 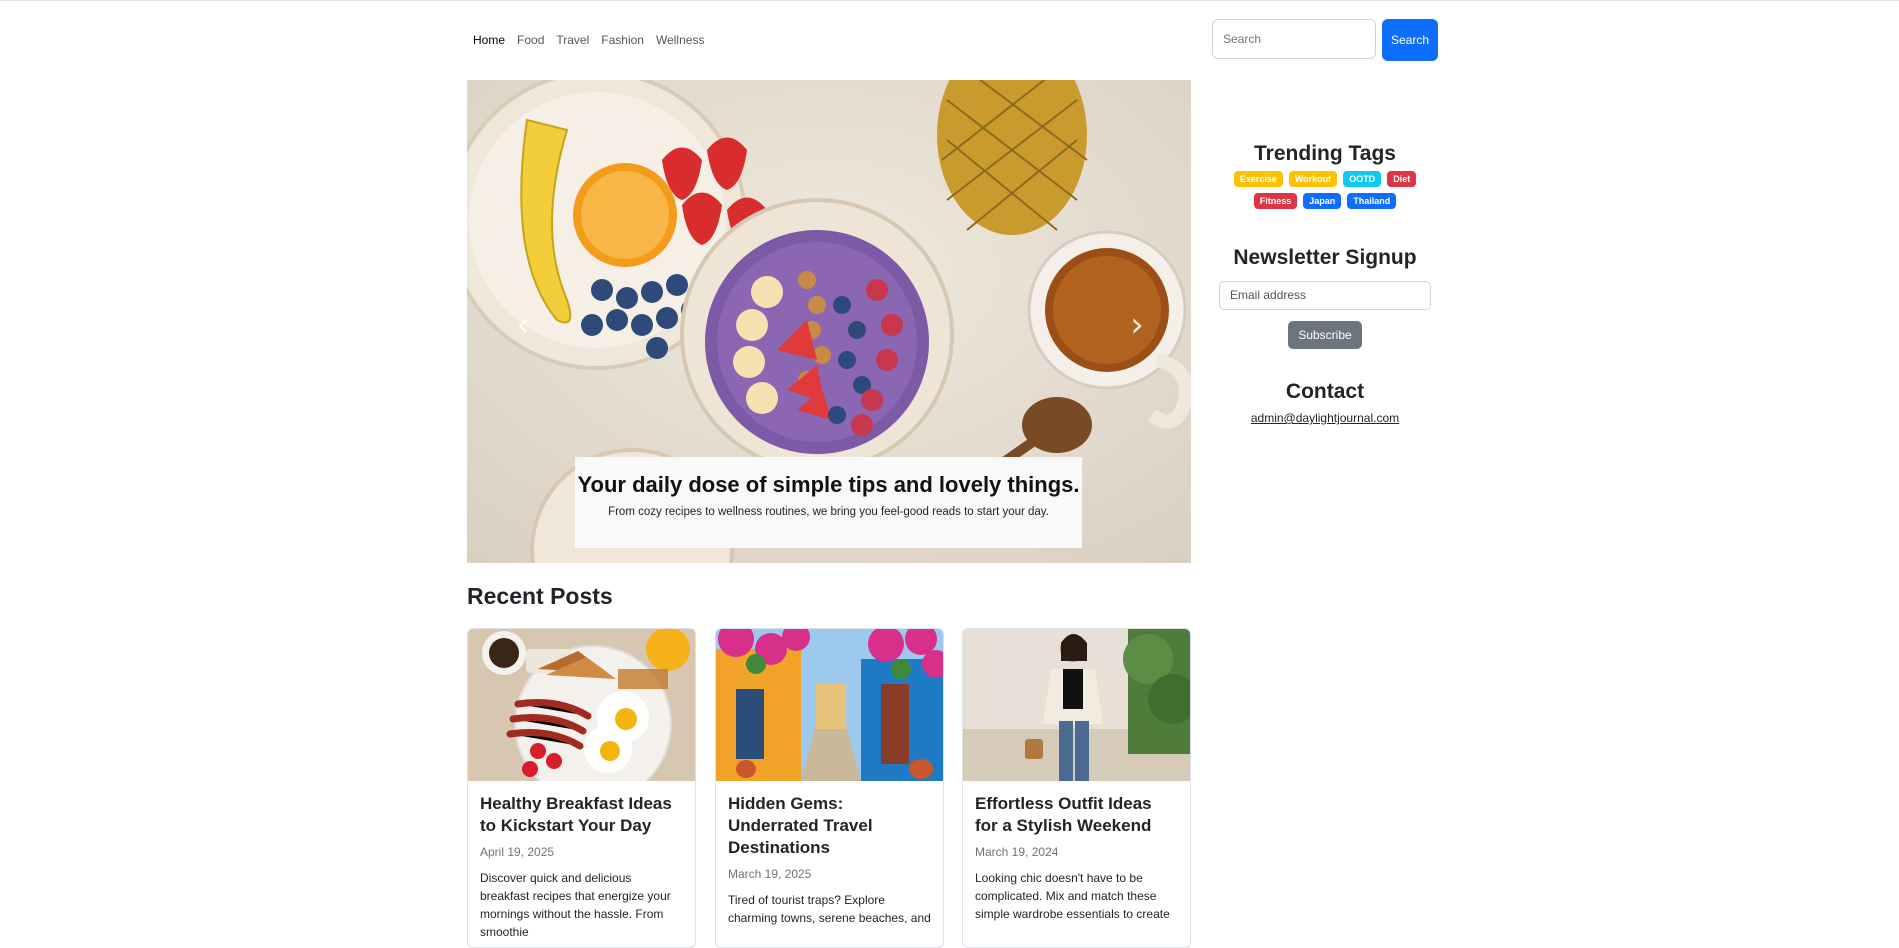 I want to click on tag-japan: Japan, so click(x=1322, y=201).